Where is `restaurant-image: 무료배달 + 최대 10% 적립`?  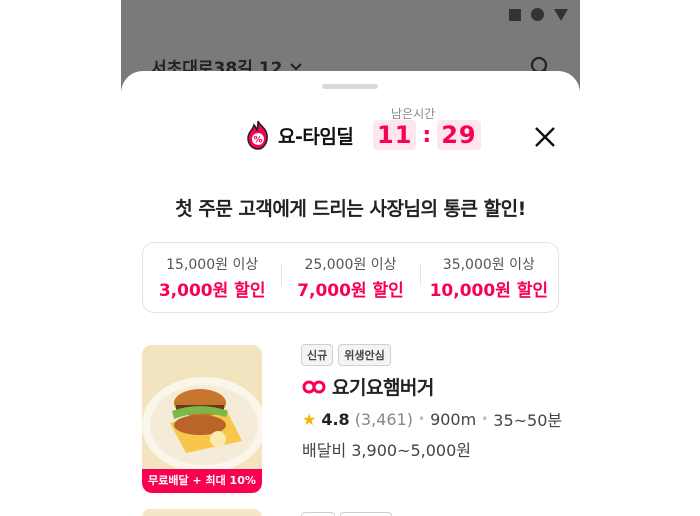
restaurant-image: 무료배달 + 최대 10% 적립 is located at coordinates (202, 419).